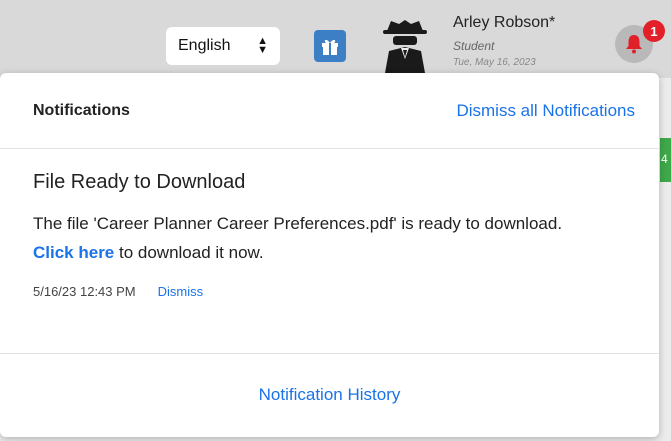  I want to click on side-status-badge: 4, so click(665, 160).